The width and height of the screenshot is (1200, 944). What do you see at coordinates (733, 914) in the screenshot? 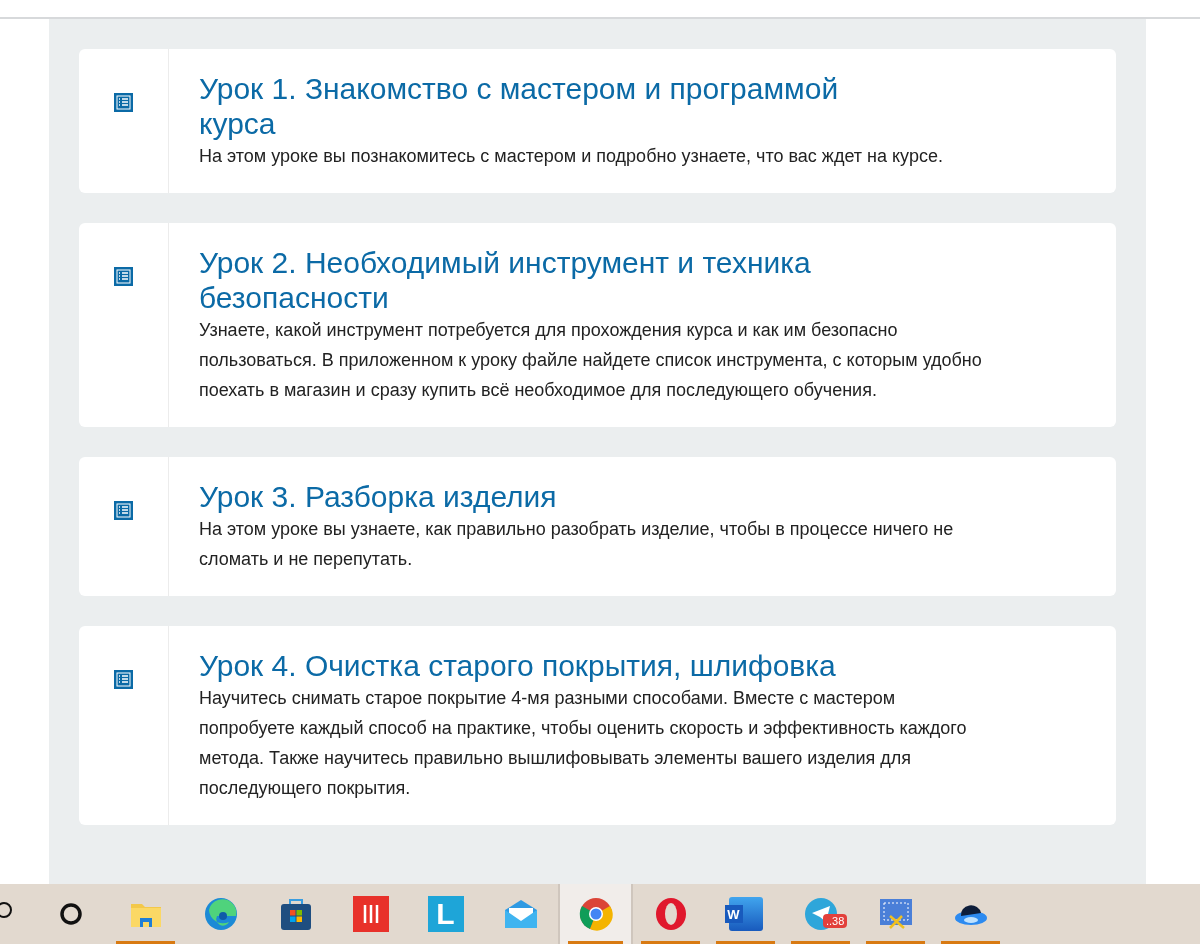
I see `word-letter-icon: W` at bounding box center [733, 914].